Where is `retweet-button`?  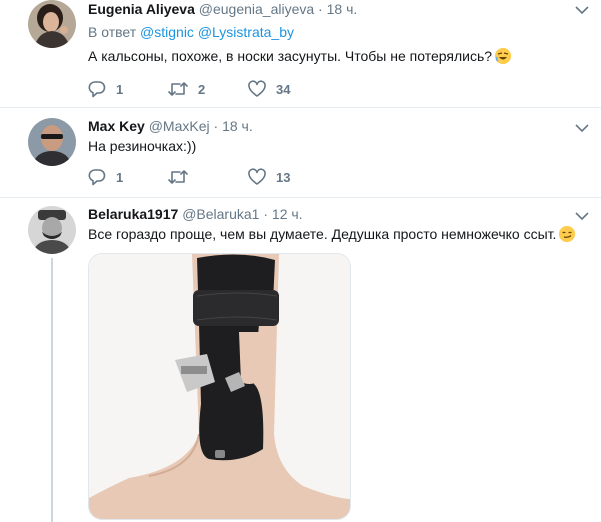 retweet-button is located at coordinates (183, 177).